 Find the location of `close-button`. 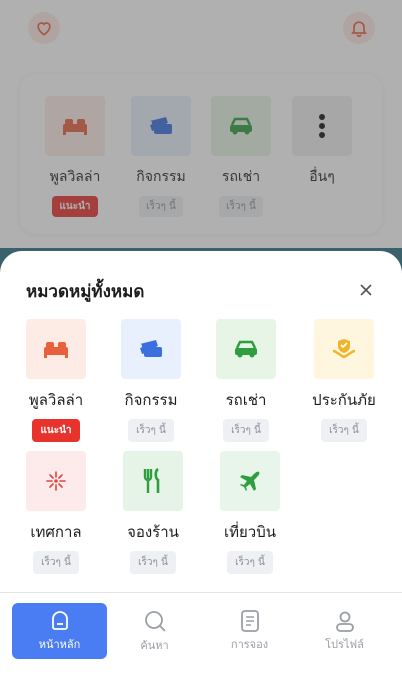

close-button is located at coordinates (366, 290).